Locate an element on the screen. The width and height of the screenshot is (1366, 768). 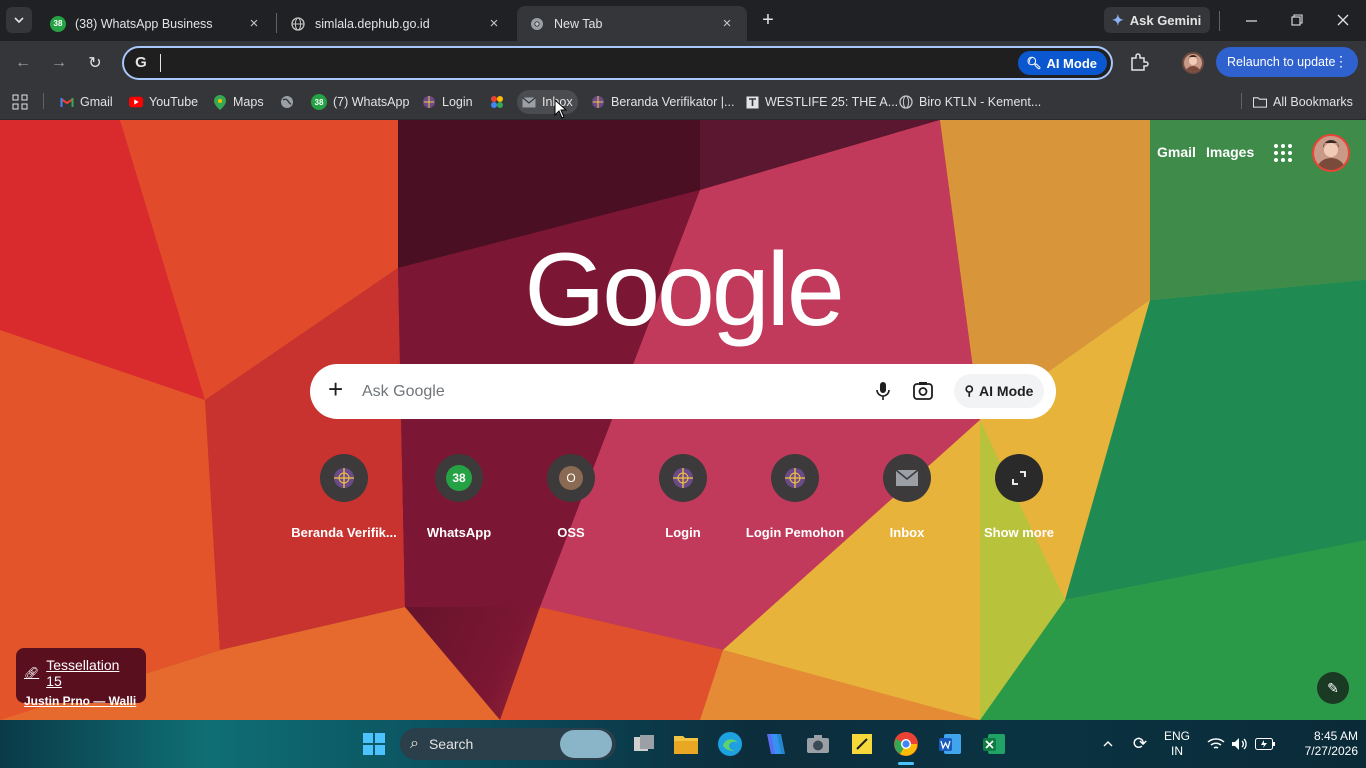
battery-tray-button is located at coordinates (1265, 744).